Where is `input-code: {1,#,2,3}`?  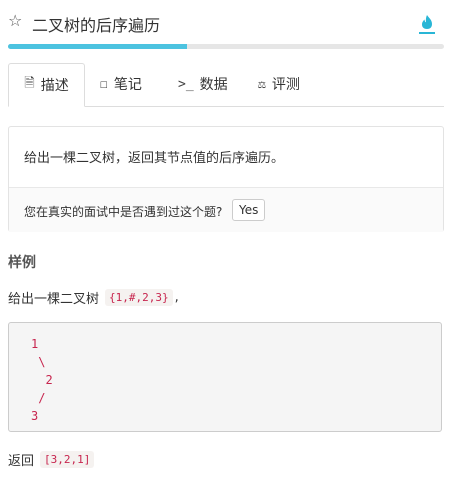 input-code: {1,#,2,3} is located at coordinates (139, 297).